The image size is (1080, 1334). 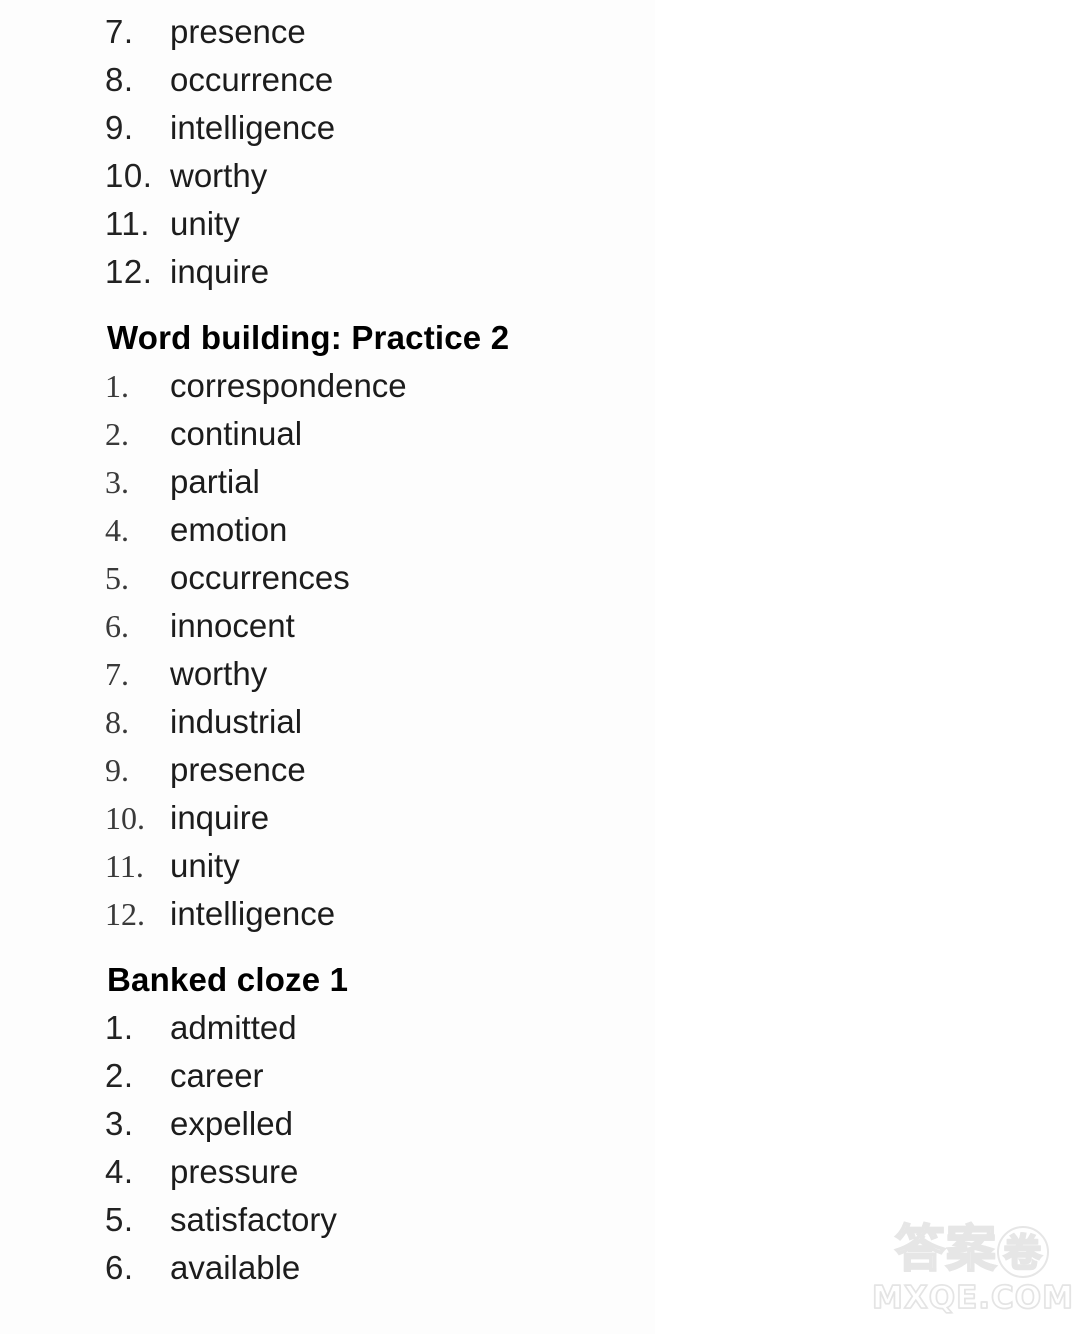 What do you see at coordinates (540, 1220) in the screenshot?
I see `list-item: 5. satisfactory` at bounding box center [540, 1220].